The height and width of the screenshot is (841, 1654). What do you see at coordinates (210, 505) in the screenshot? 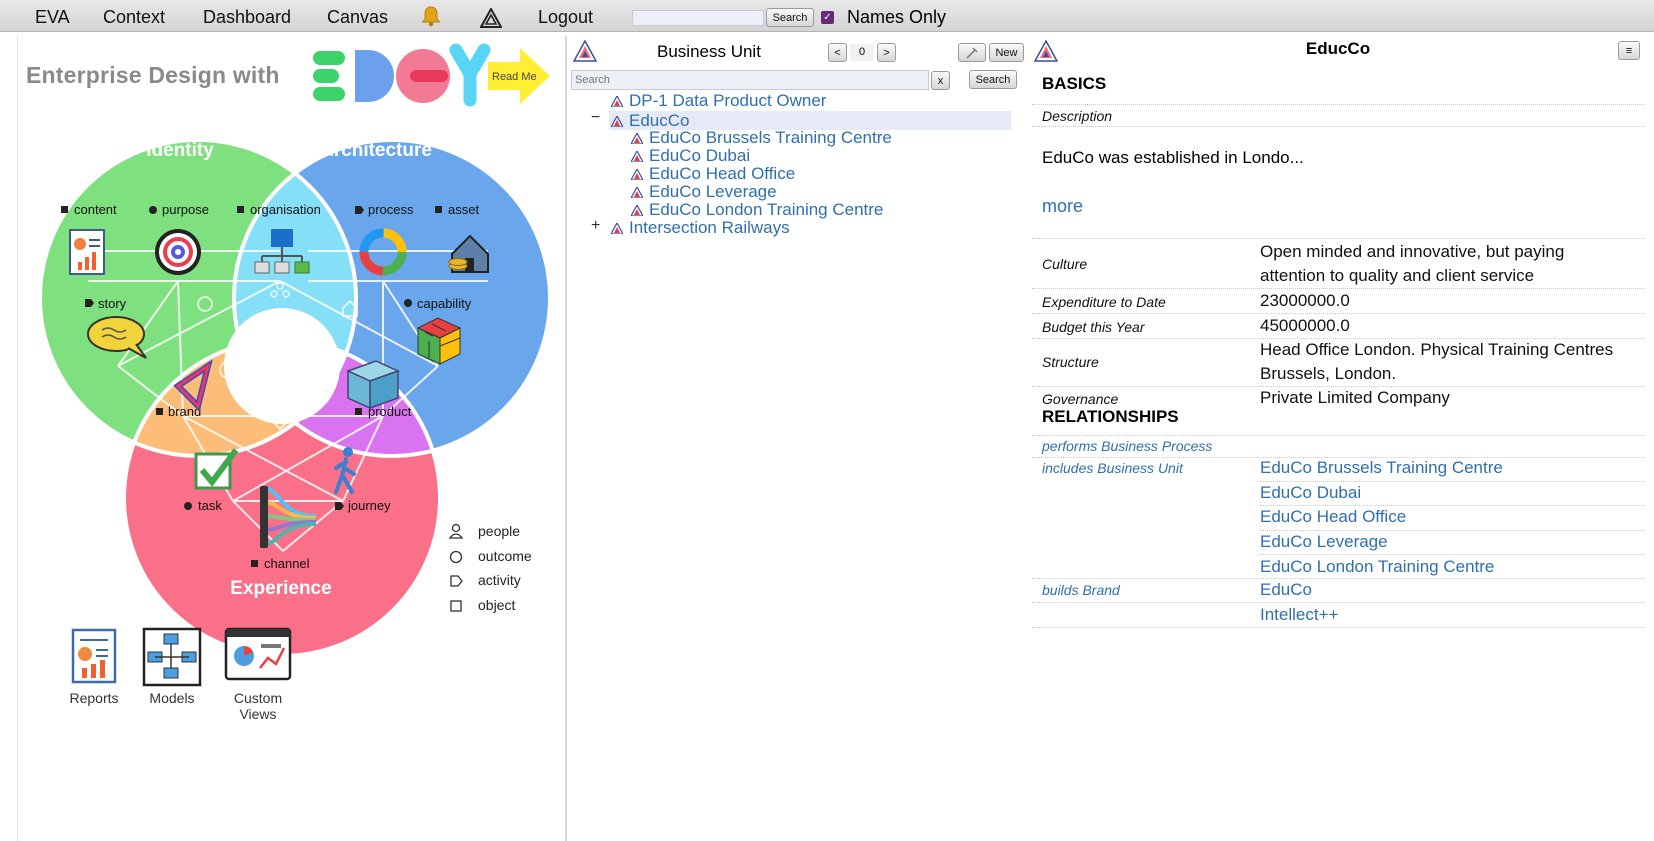
I see `svg-text: task` at bounding box center [210, 505].